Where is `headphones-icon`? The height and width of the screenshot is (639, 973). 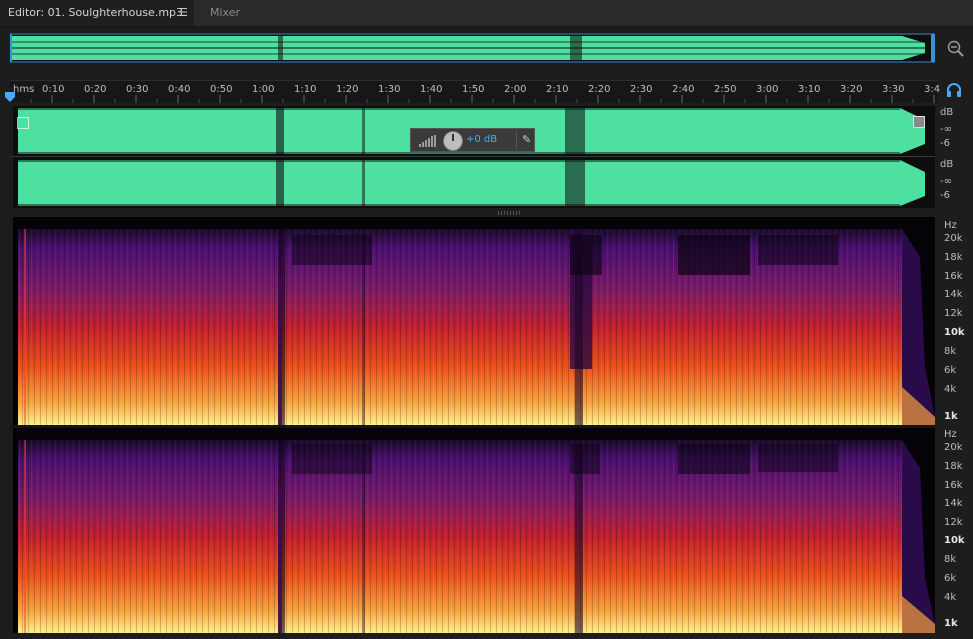 headphones-icon is located at coordinates (954, 90).